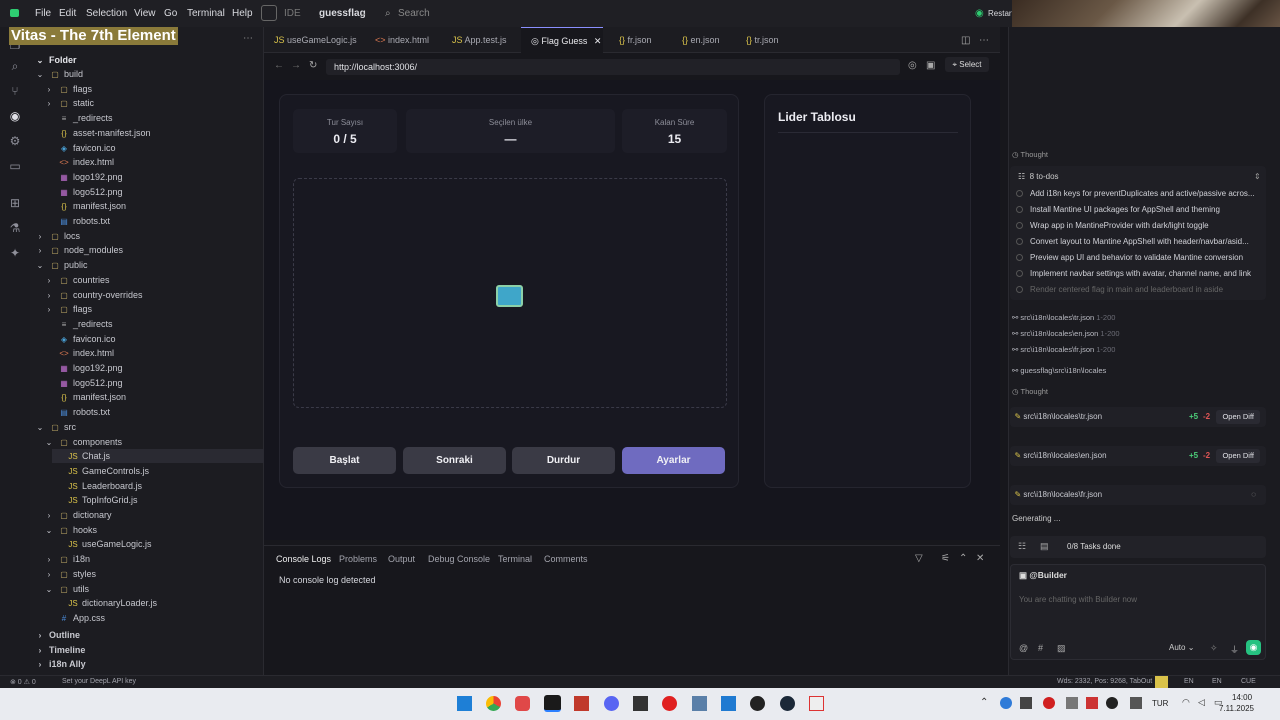 This screenshot has height=720, width=1280. I want to click on language-1: EN, so click(1189, 681).